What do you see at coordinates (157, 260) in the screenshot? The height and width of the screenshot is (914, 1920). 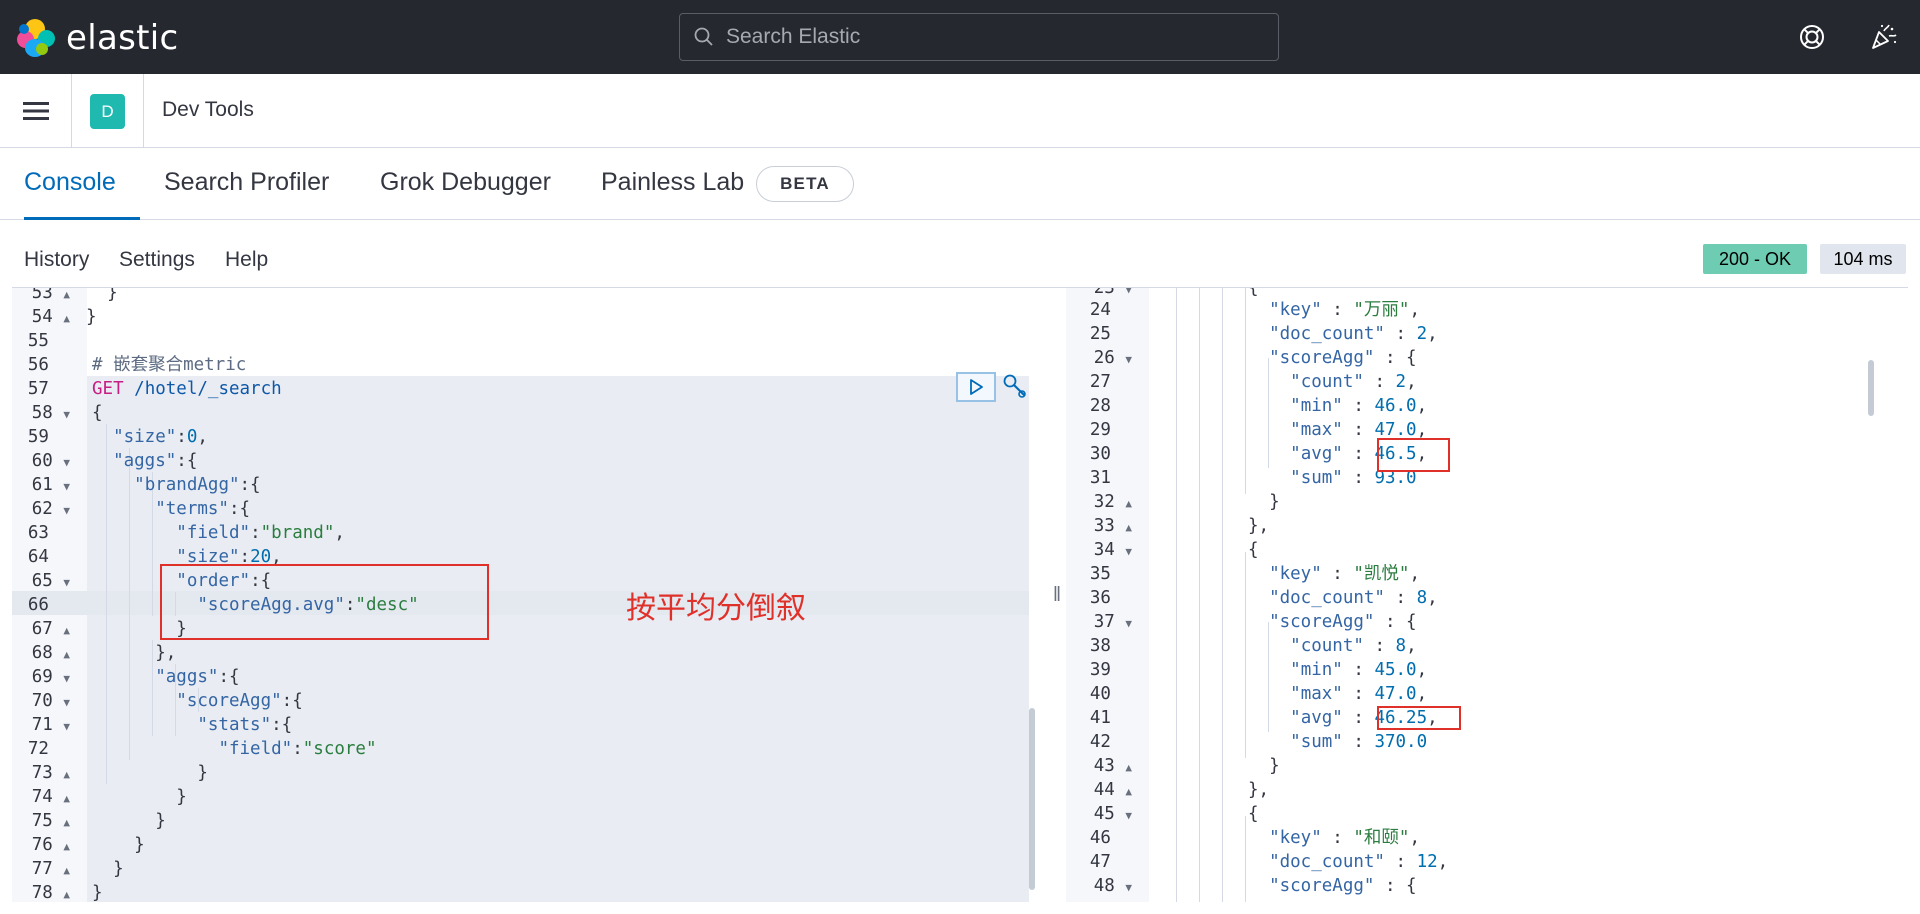 I see `settings-link: Settings` at bounding box center [157, 260].